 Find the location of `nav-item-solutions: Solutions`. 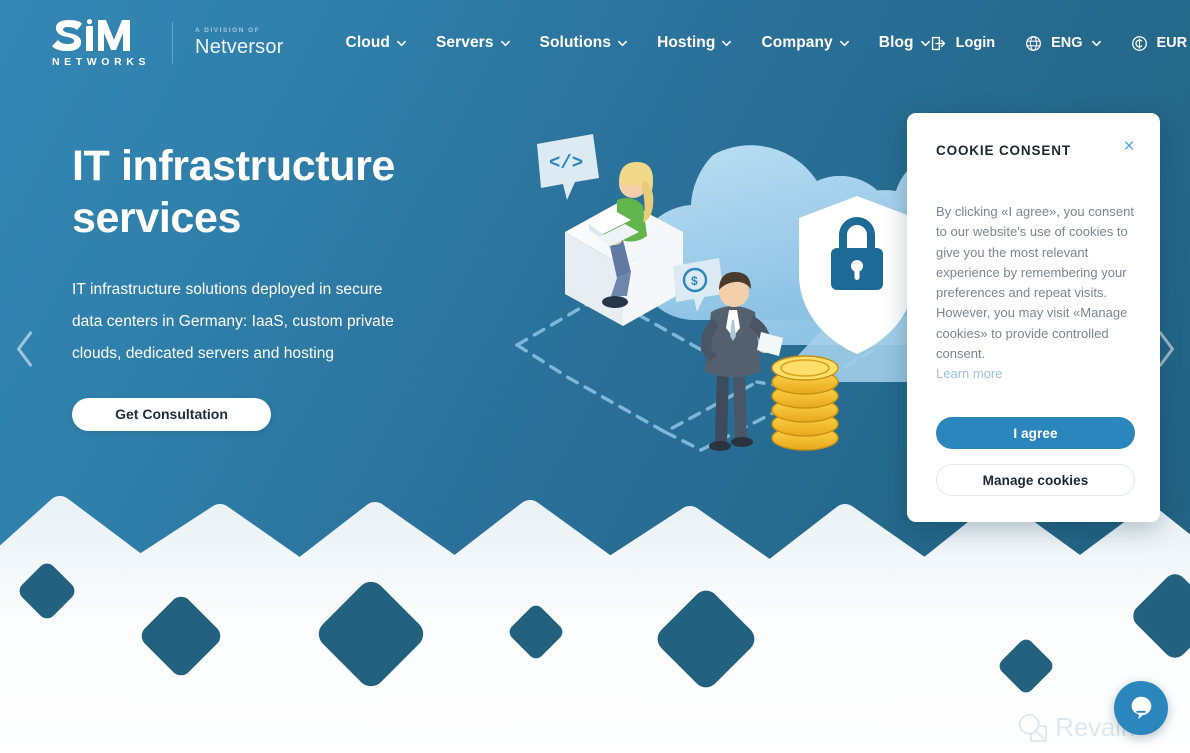

nav-item-solutions: Solutions is located at coordinates (584, 43).